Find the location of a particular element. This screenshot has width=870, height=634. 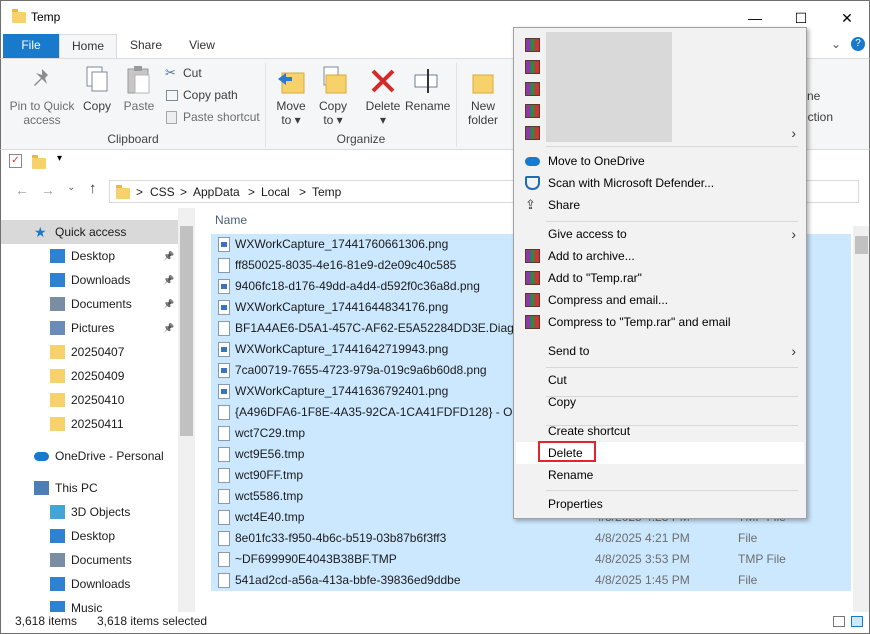

winrar-icon is located at coordinates (532, 111).